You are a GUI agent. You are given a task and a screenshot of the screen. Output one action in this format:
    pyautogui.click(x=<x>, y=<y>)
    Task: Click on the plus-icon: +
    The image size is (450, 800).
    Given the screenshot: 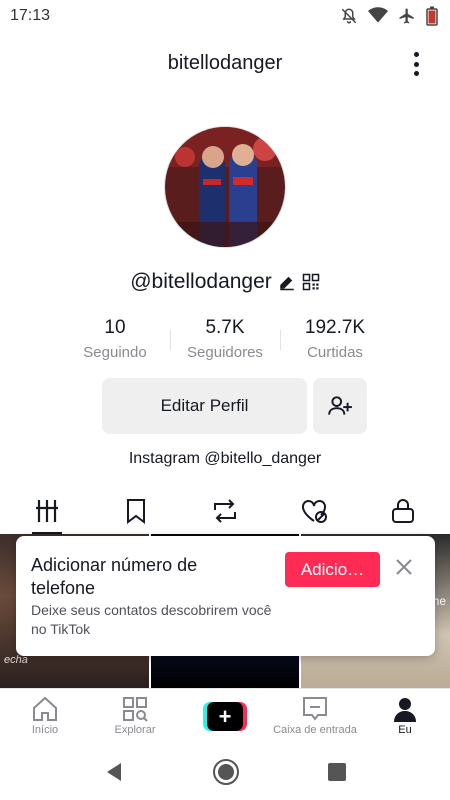 What is the action you would take?
    pyautogui.click(x=225, y=716)
    